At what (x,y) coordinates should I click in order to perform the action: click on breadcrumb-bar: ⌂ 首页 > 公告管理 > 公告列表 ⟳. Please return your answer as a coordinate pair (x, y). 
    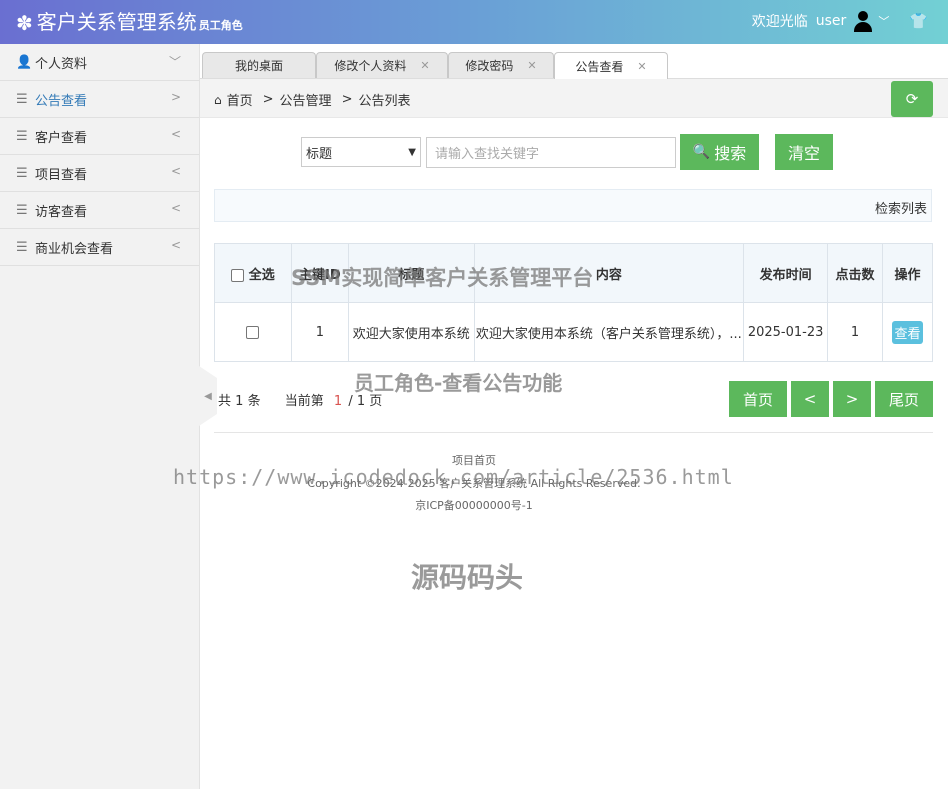
    Looking at the image, I should click on (574, 98).